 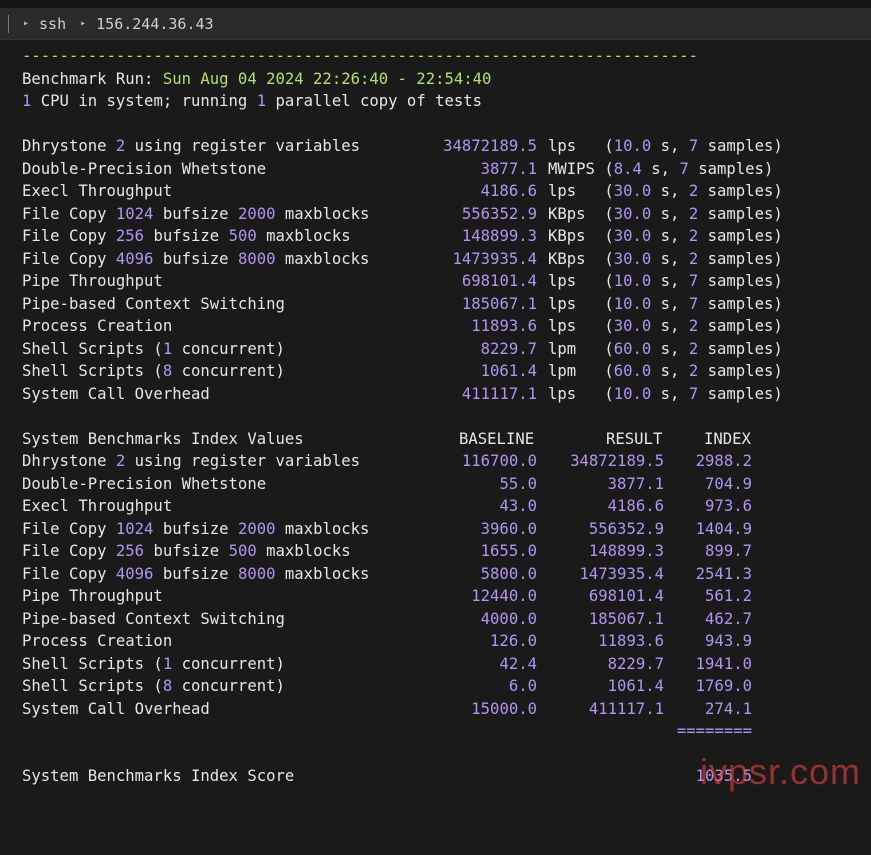 What do you see at coordinates (631, 641) in the screenshot?
I see `index-result: 11893.6` at bounding box center [631, 641].